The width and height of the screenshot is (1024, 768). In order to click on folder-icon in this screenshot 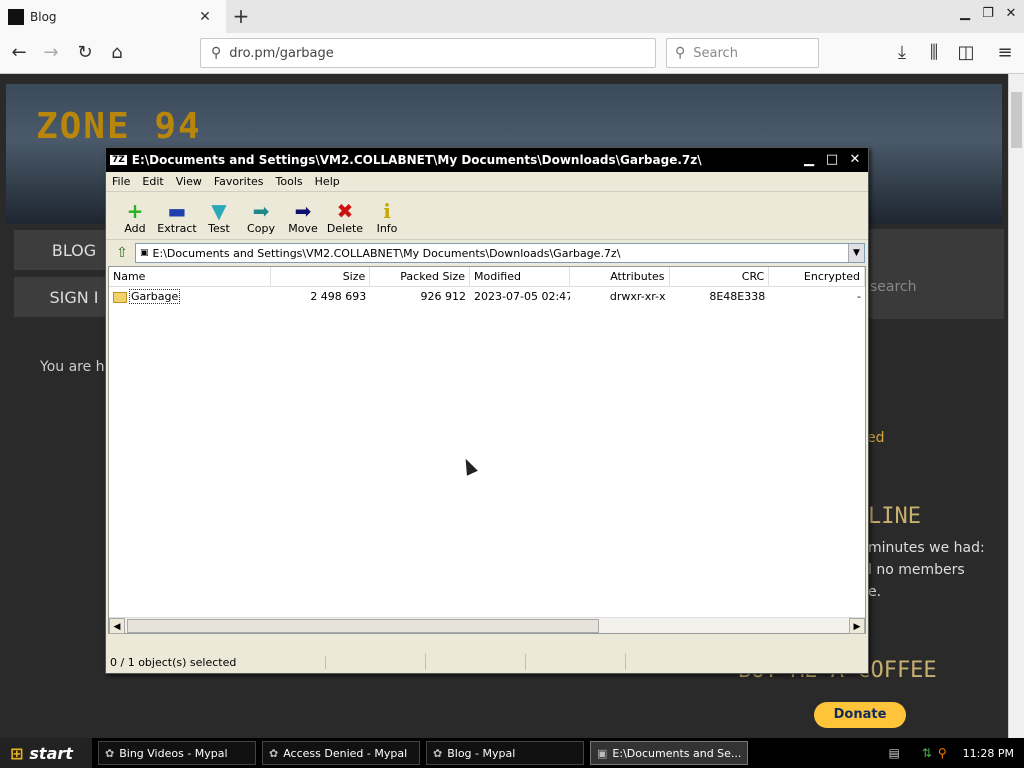, I will do `click(120, 297)`.